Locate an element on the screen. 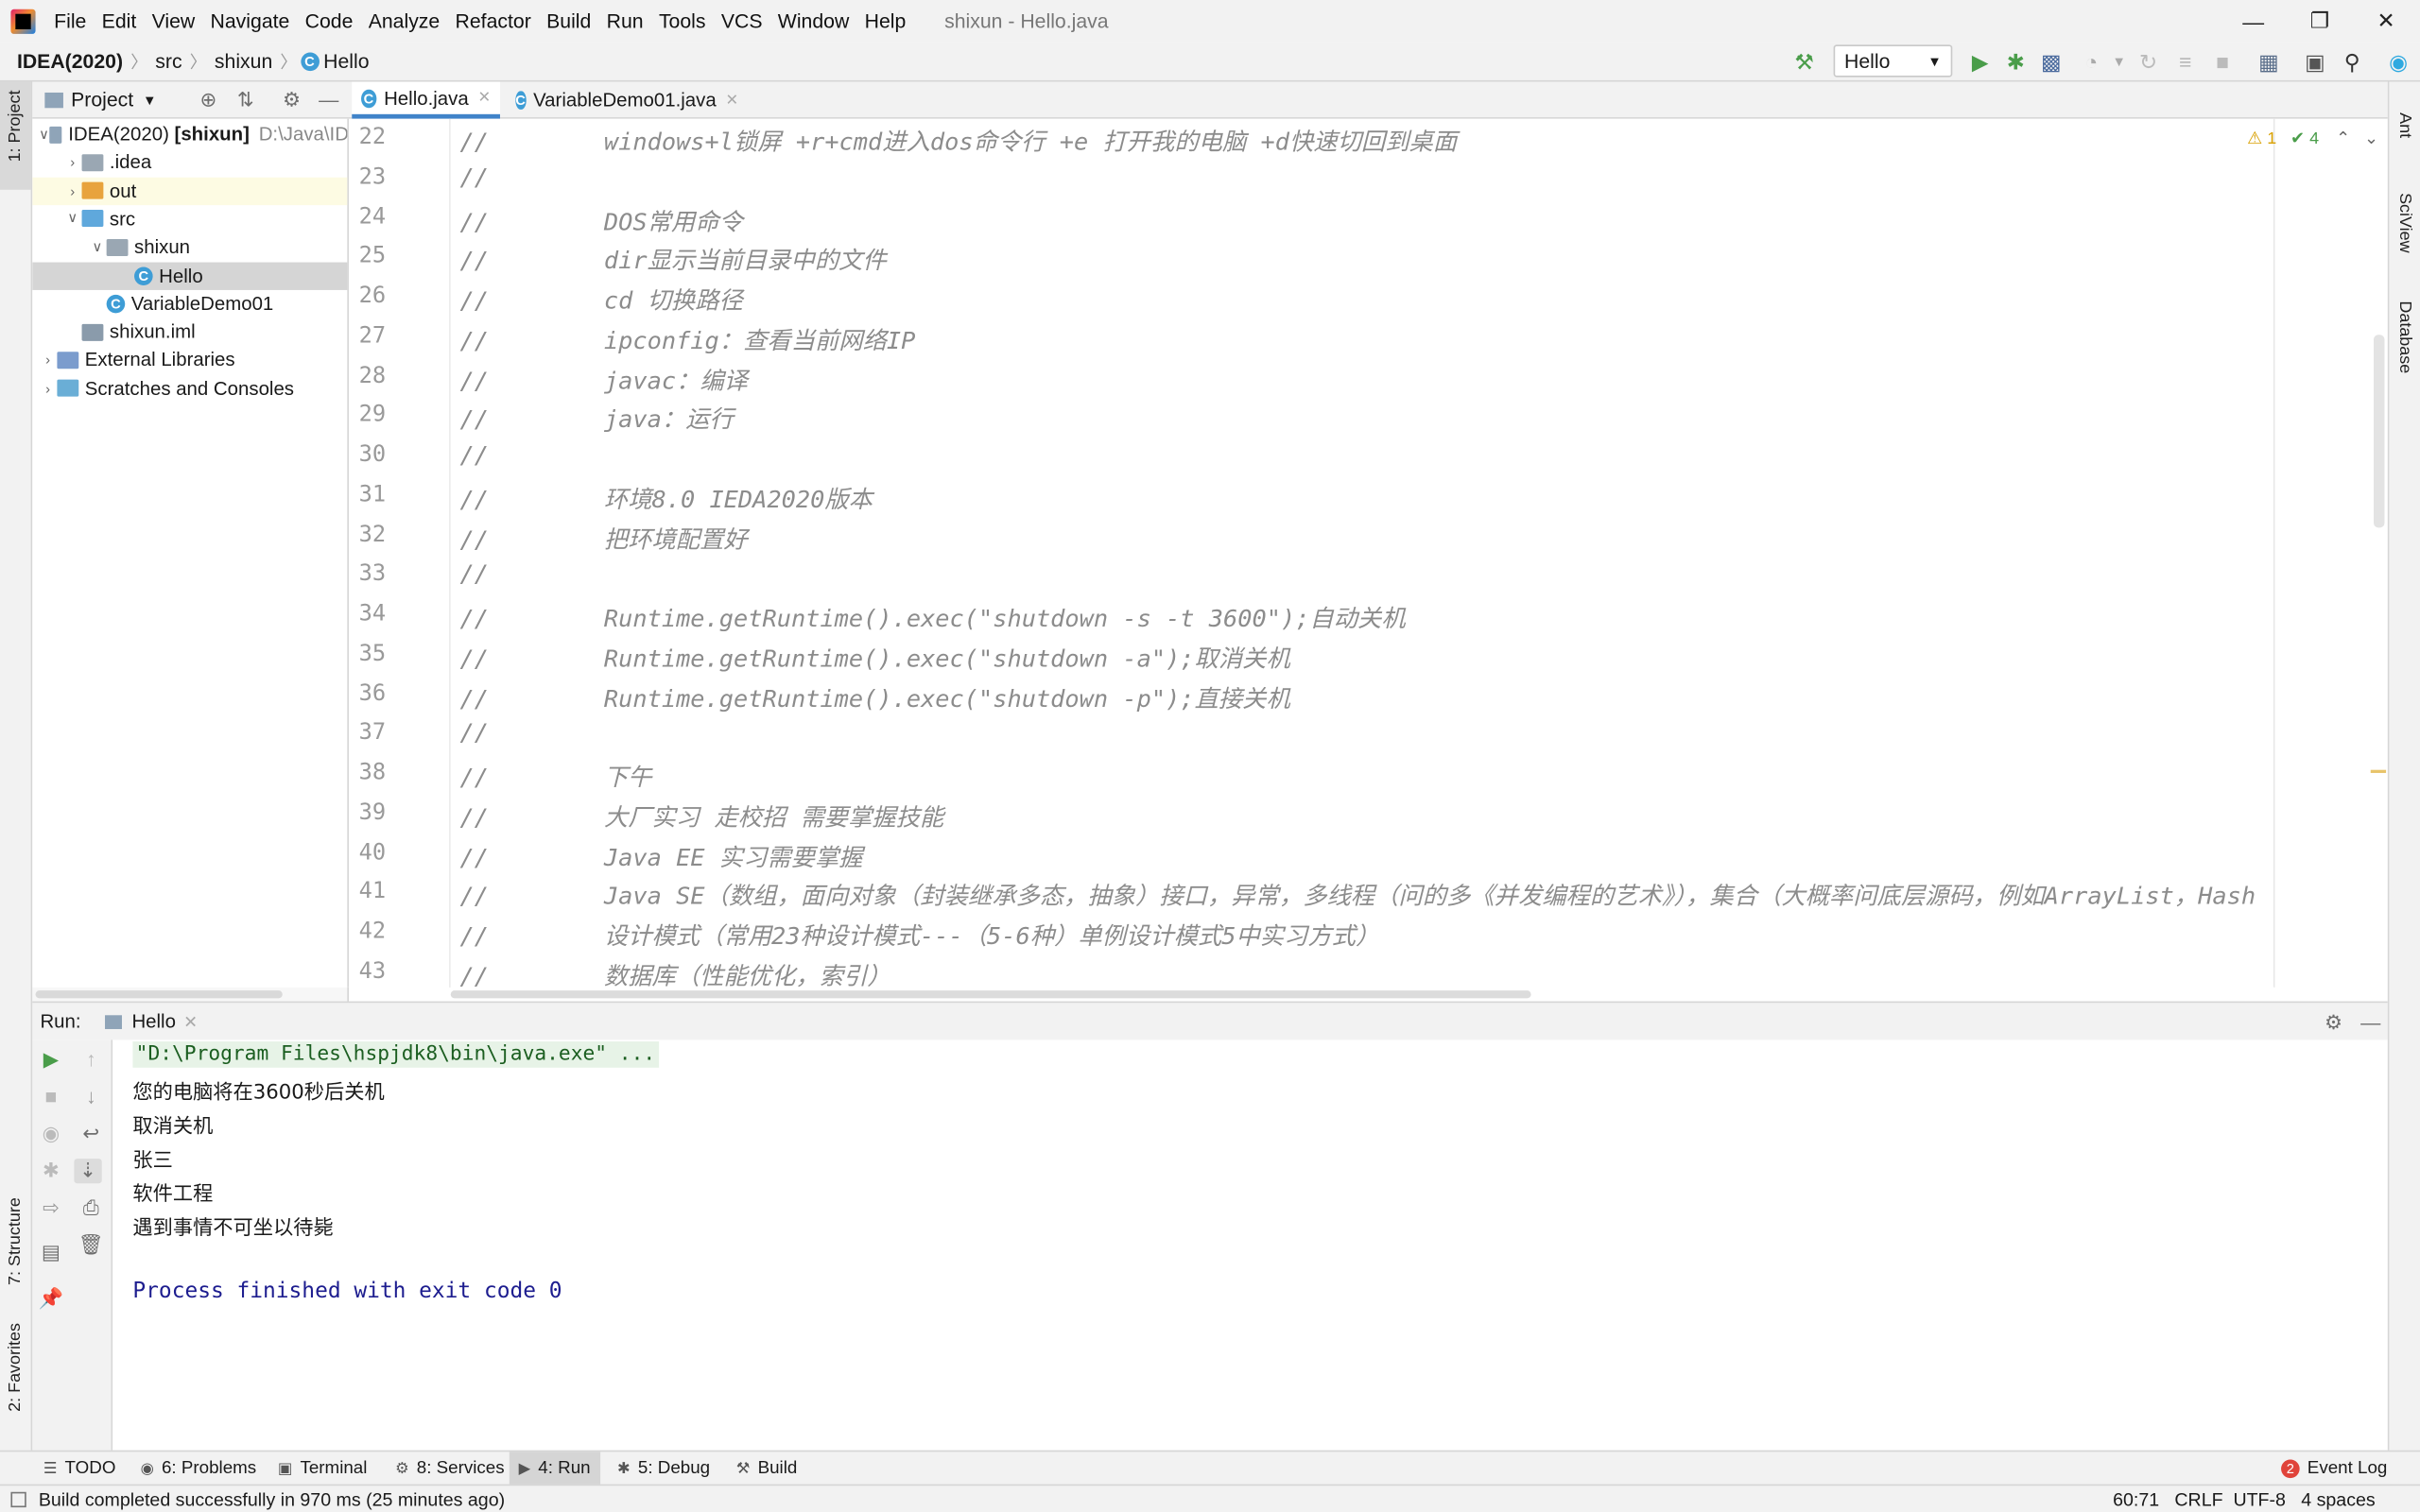 Image resolution: width=2420 pixels, height=1512 pixels. editor-horizontal-scrollbar is located at coordinates (1419, 994).